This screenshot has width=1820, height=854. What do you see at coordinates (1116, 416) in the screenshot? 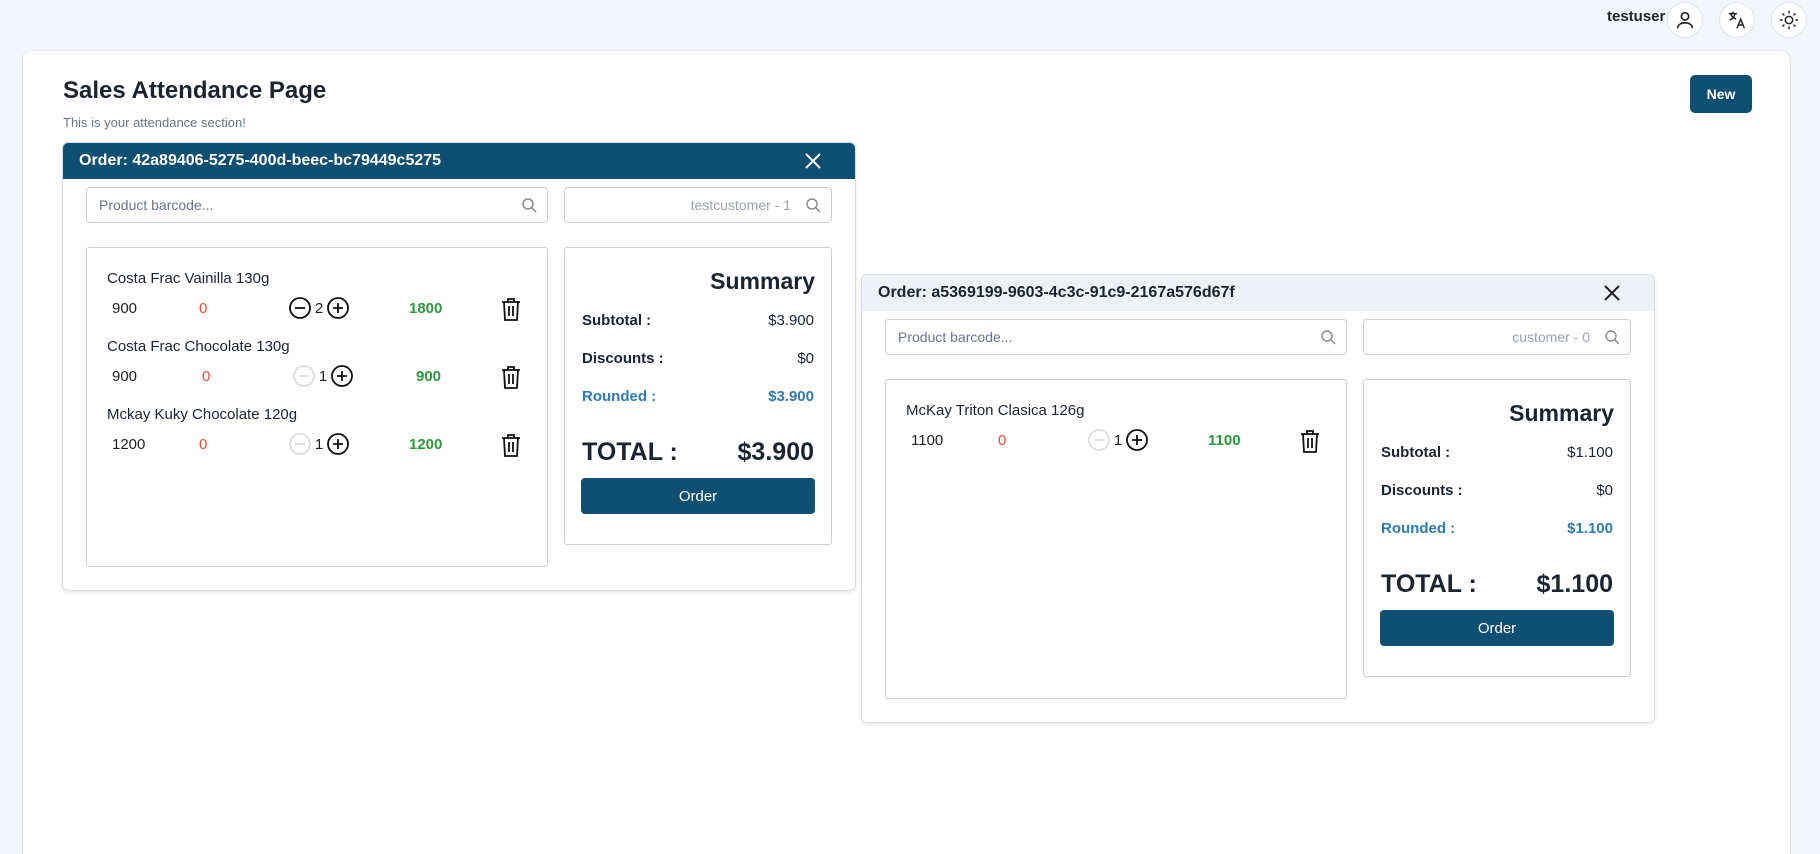
I see `list-item: McKay Triton Clasica 126g 1100 0 1 1100` at bounding box center [1116, 416].